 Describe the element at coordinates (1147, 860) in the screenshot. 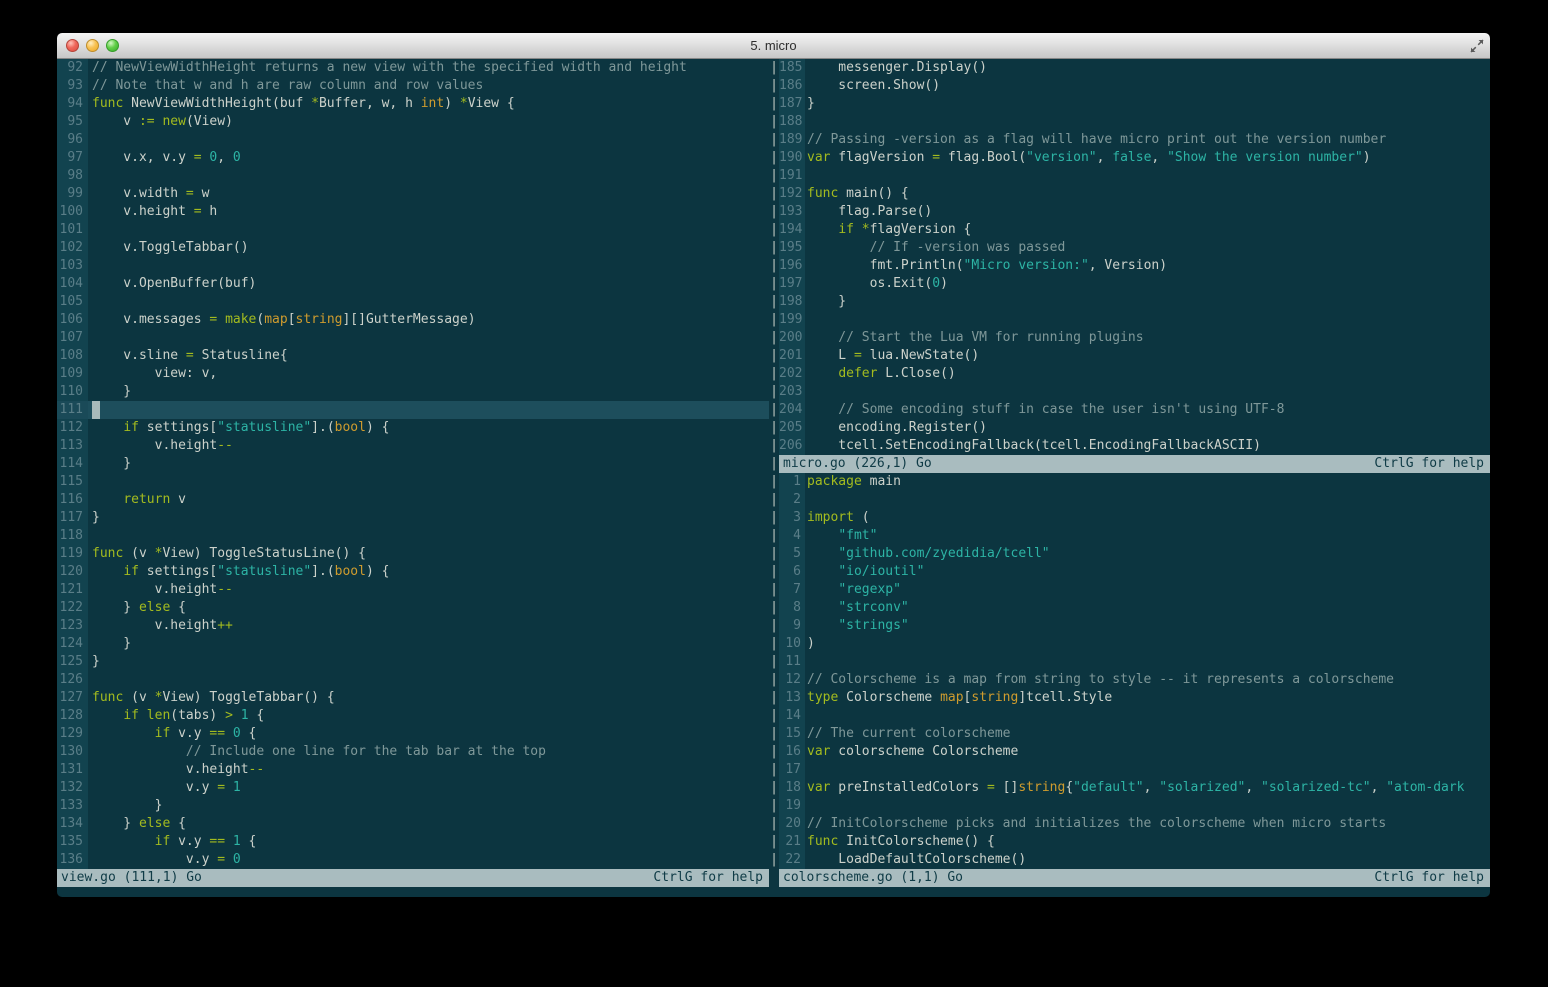

I see `code-line: LoadDefaultColorscheme()` at that location.